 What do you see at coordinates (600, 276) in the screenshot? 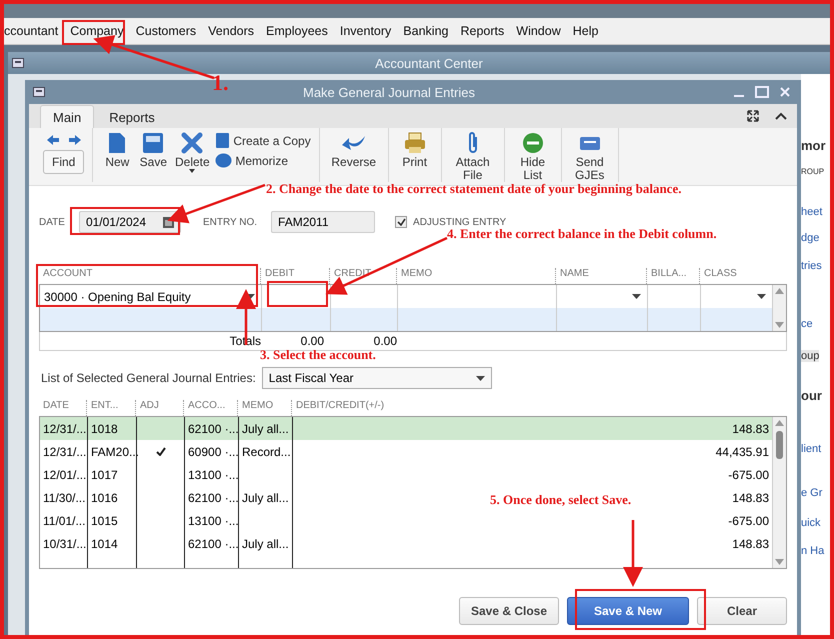
I see `column-header: NAME` at bounding box center [600, 276].